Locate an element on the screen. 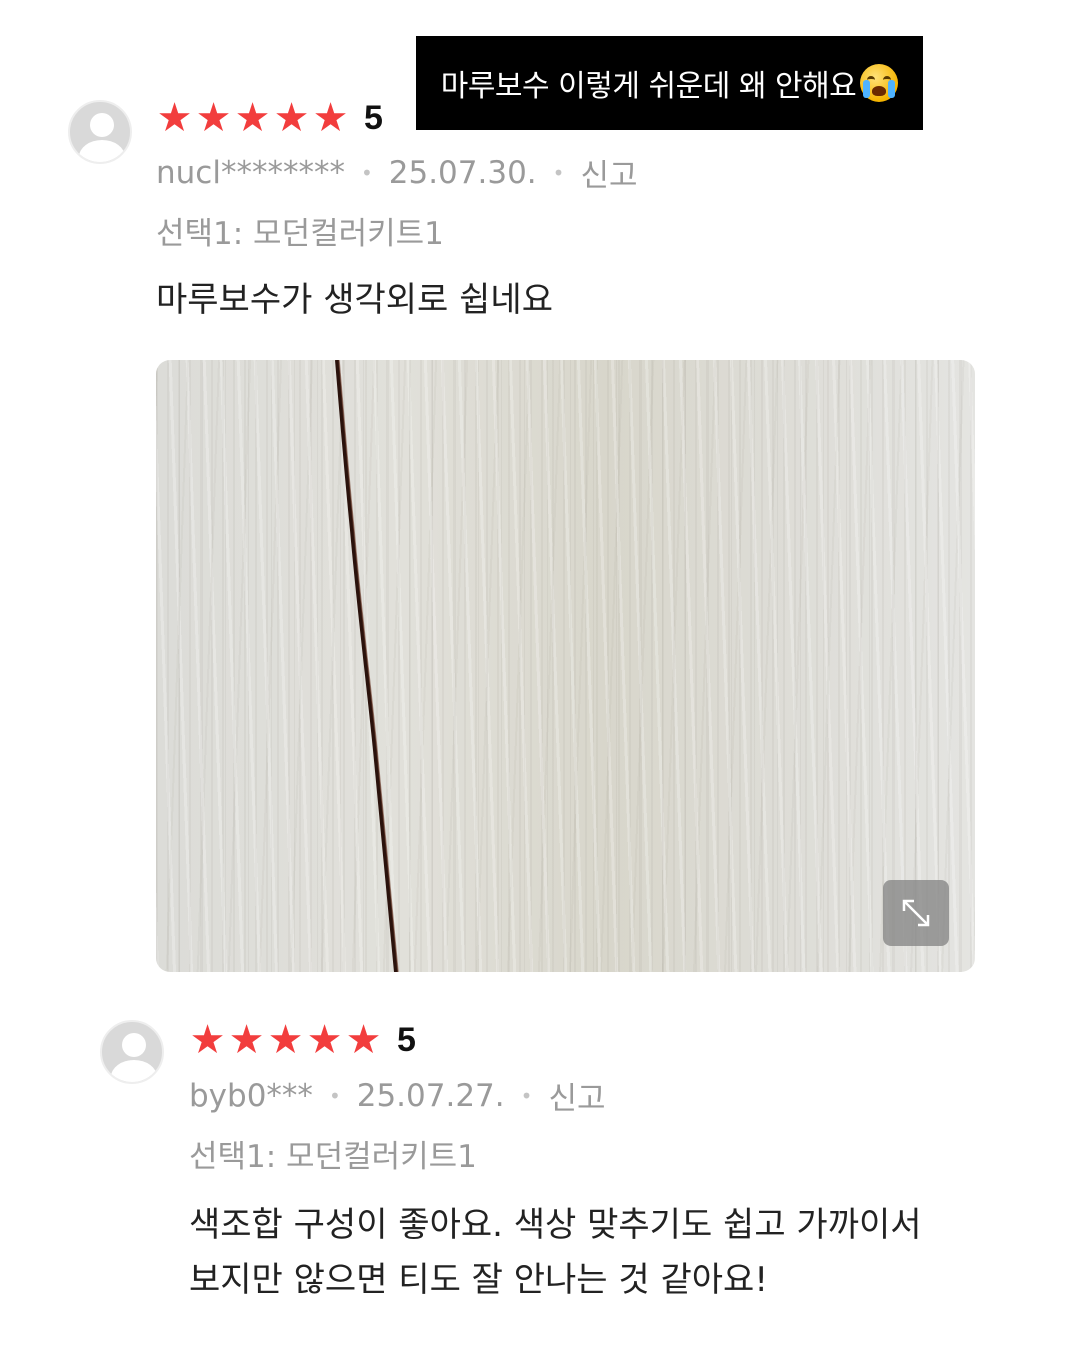  review-meta: nucl******** • 25.07.30. • 신고 is located at coordinates (397, 172).